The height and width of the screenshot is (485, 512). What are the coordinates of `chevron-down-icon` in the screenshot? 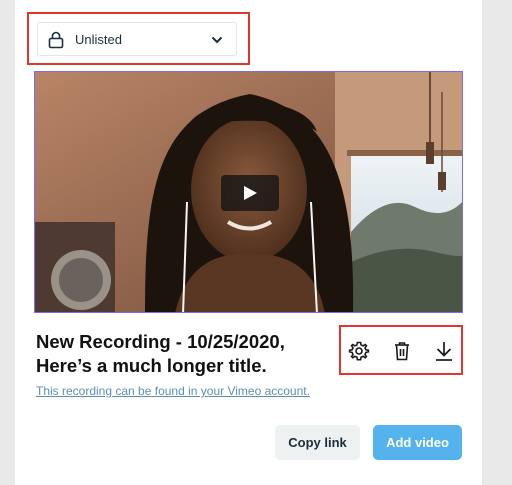 It's located at (217, 40).